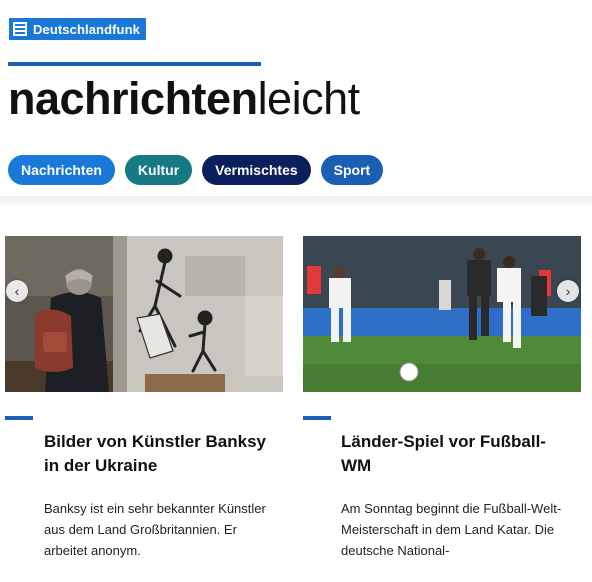 The image size is (592, 582). I want to click on document-lines-icon, so click(20, 29).